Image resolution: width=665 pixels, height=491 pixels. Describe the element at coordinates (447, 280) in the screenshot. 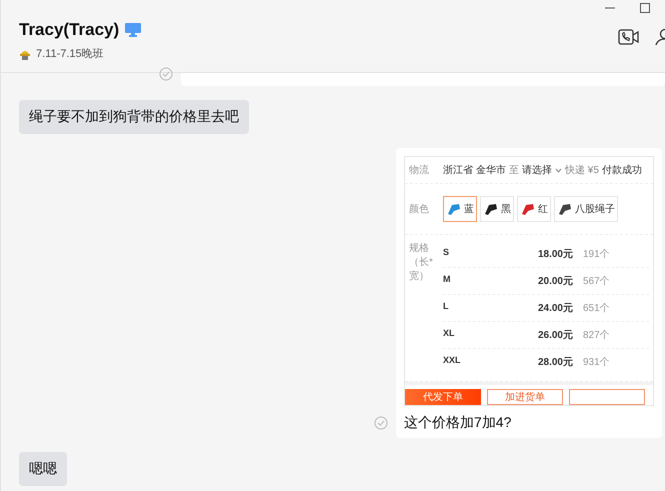

I see `size-text: M` at that location.